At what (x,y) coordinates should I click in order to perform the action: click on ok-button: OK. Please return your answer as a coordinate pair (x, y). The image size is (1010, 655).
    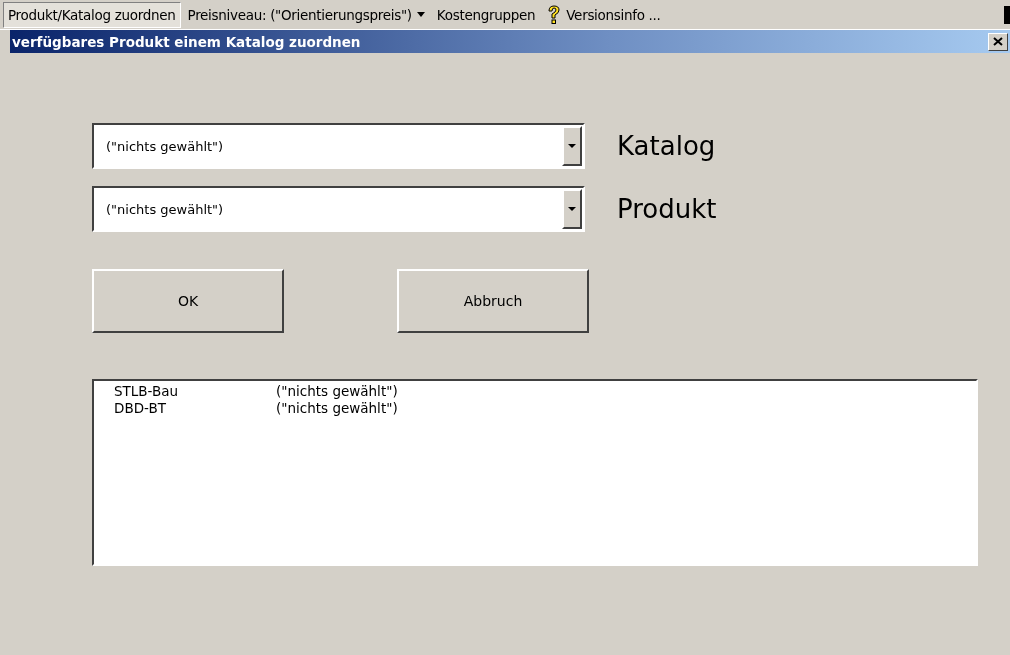
    Looking at the image, I should click on (188, 301).